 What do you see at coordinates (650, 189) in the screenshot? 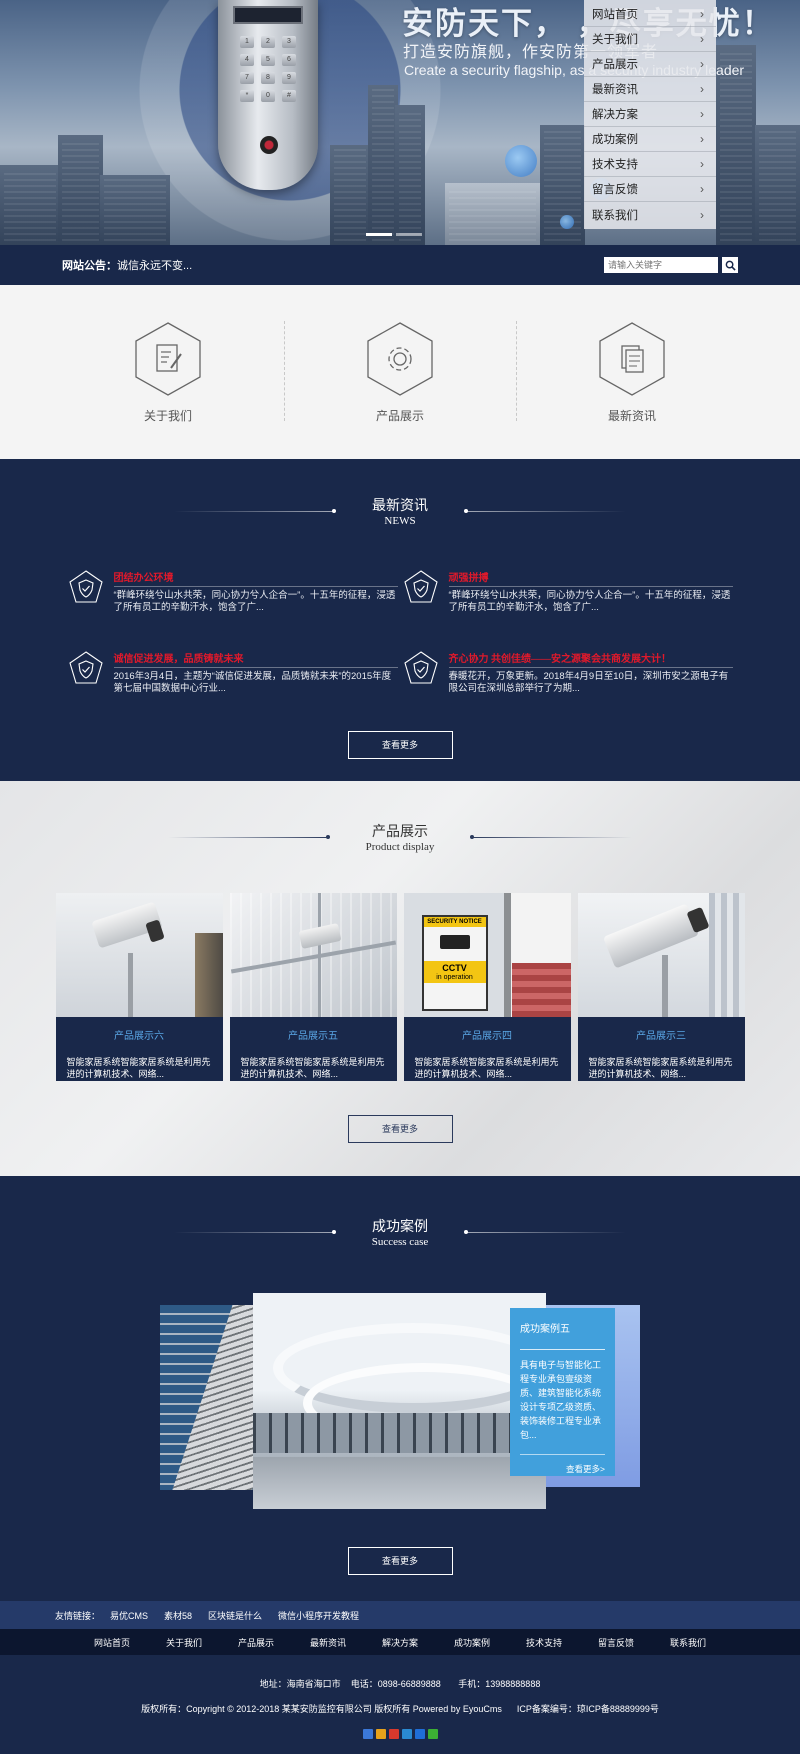
I see `nav-item-feedback: 留言反馈 ›` at bounding box center [650, 189].